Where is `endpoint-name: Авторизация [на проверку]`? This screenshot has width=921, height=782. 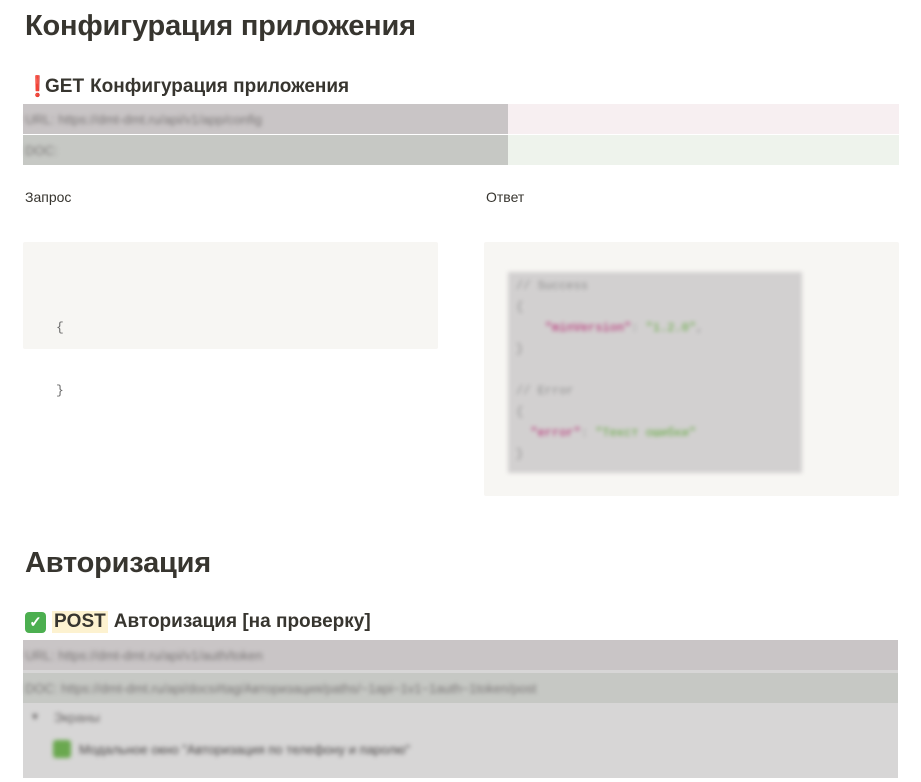
endpoint-name: Авторизация [на проверку] is located at coordinates (242, 621).